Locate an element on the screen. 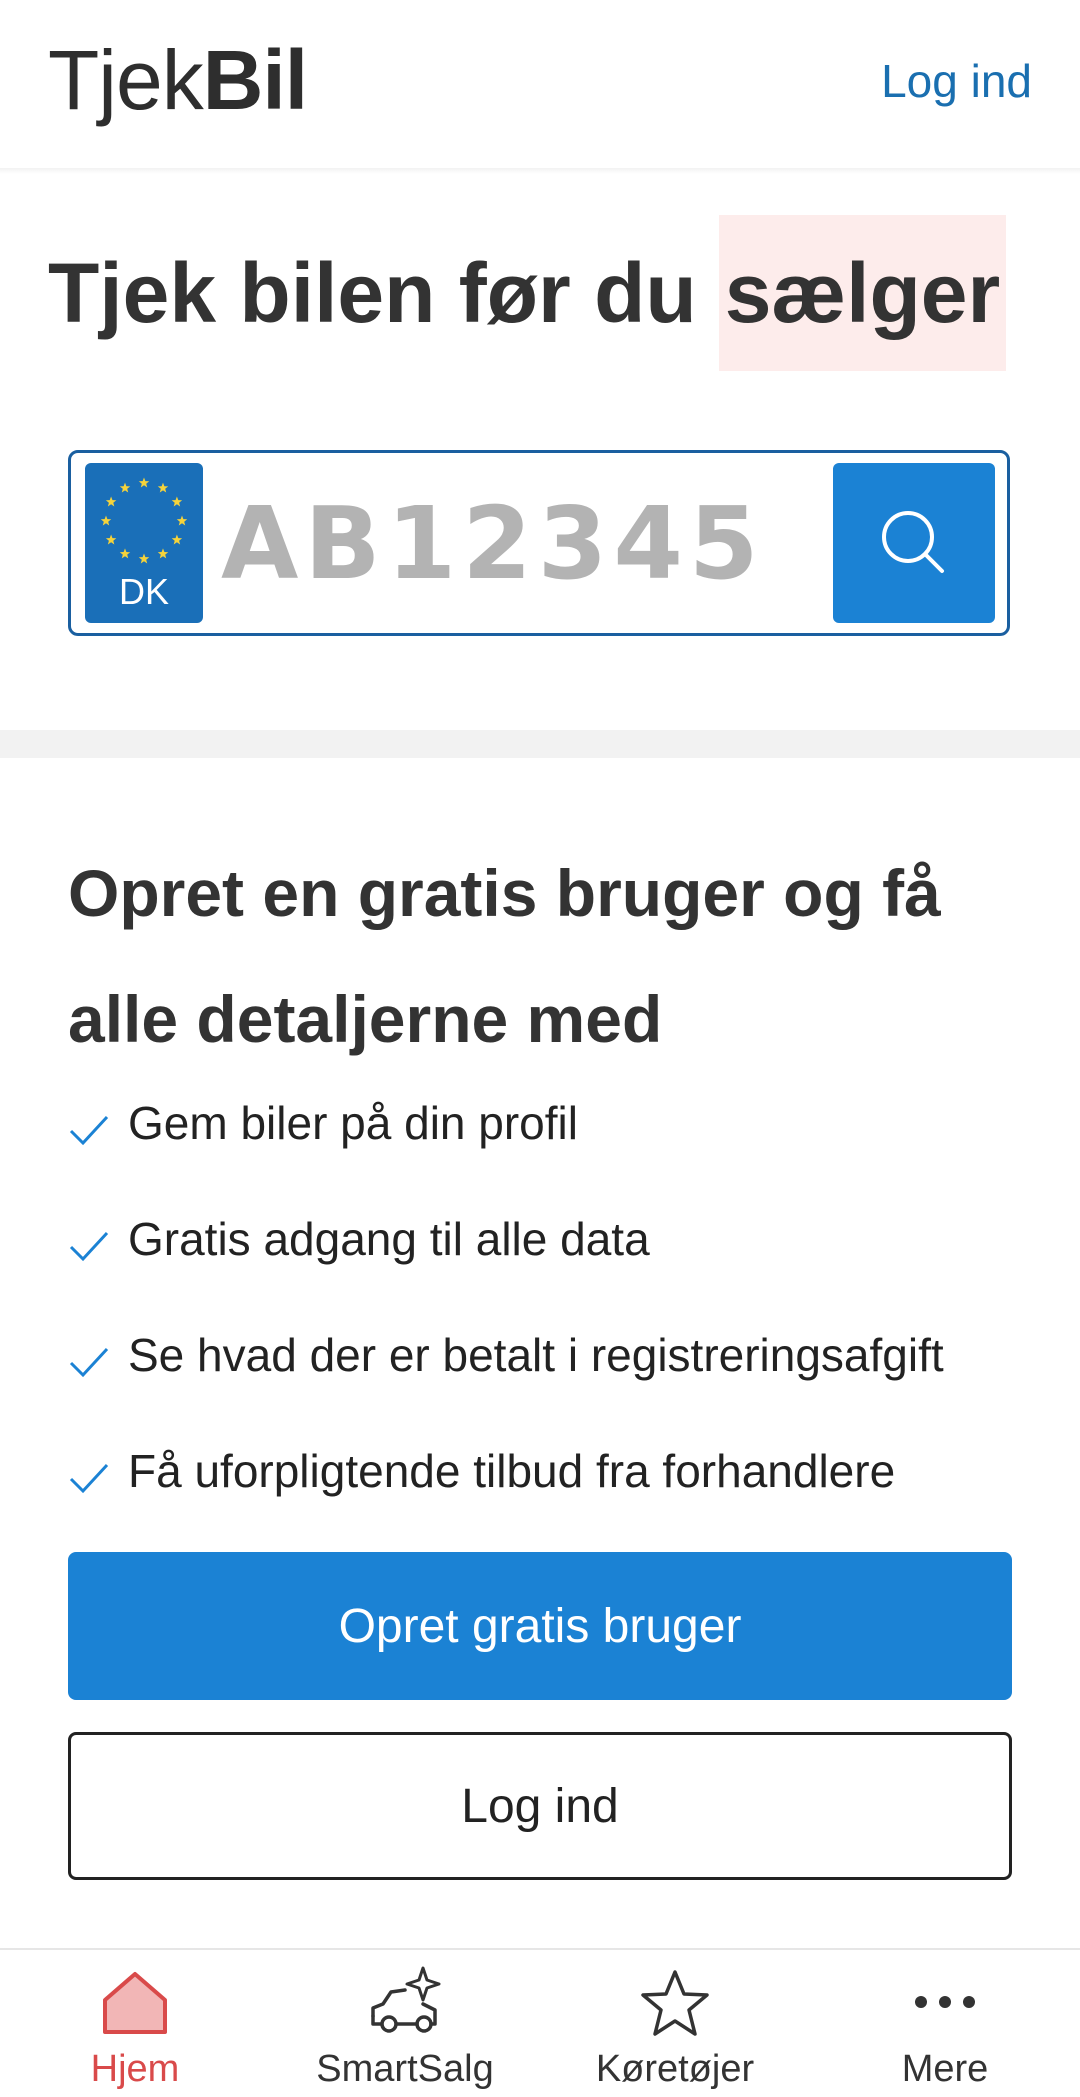 The image size is (1080, 2097). home-icon is located at coordinates (135, 2003).